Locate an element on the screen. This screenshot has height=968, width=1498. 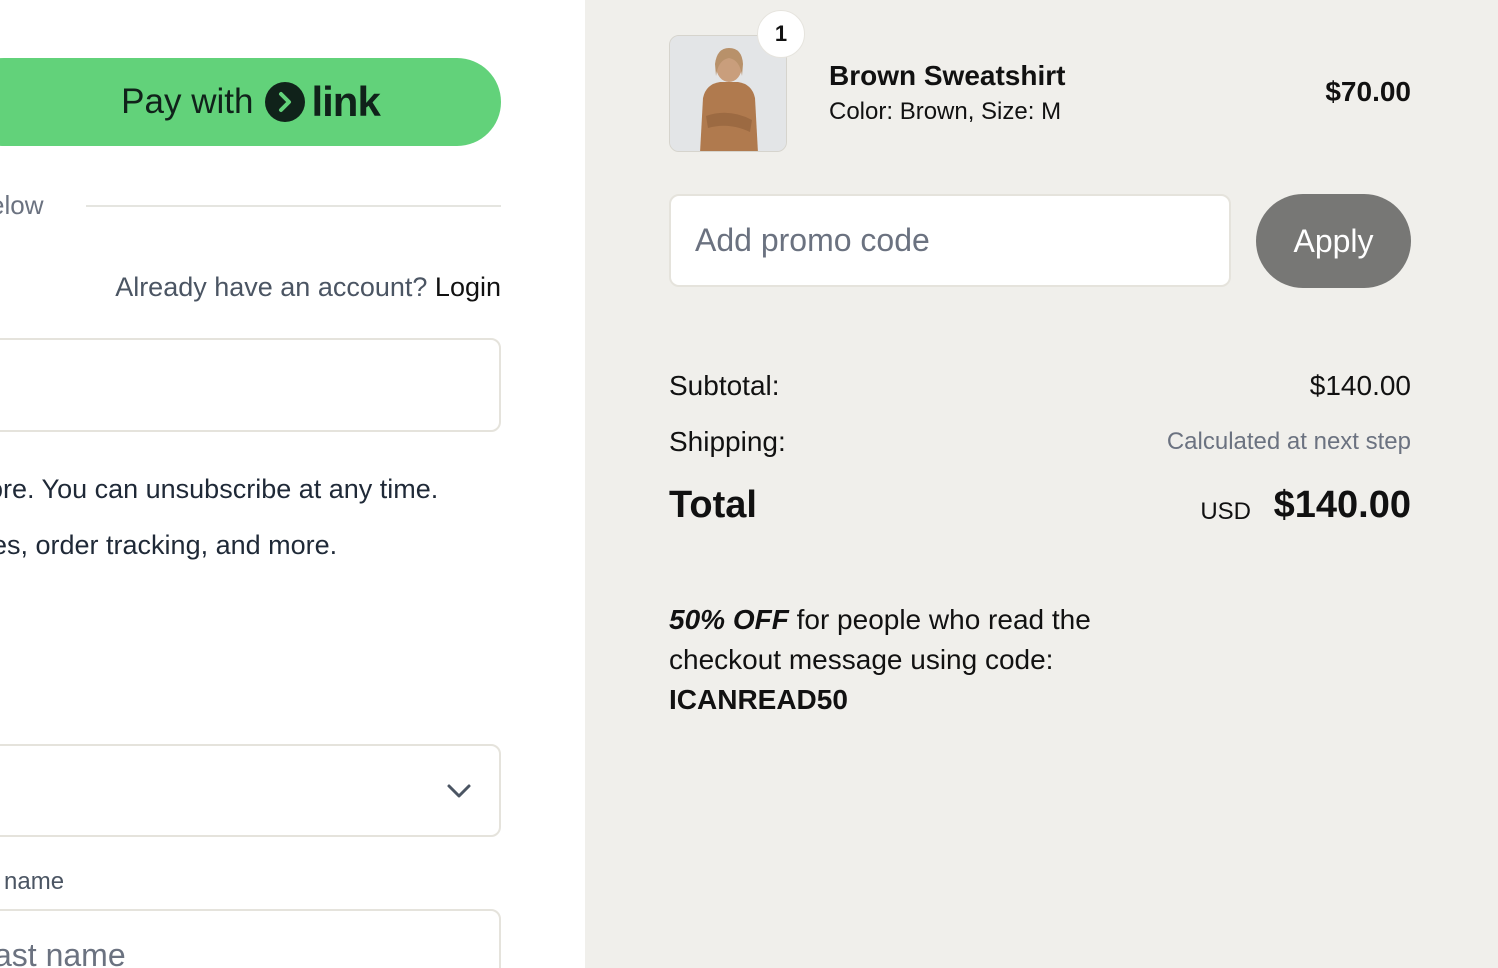
marketing-notice-line1: ore. You can unsubscribe at any time. is located at coordinates (219, 489).